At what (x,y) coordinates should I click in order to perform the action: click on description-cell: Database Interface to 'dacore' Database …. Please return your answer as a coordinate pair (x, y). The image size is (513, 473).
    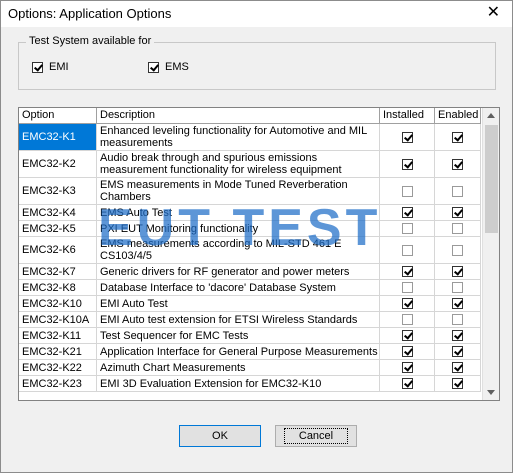
    Looking at the image, I should click on (238, 287).